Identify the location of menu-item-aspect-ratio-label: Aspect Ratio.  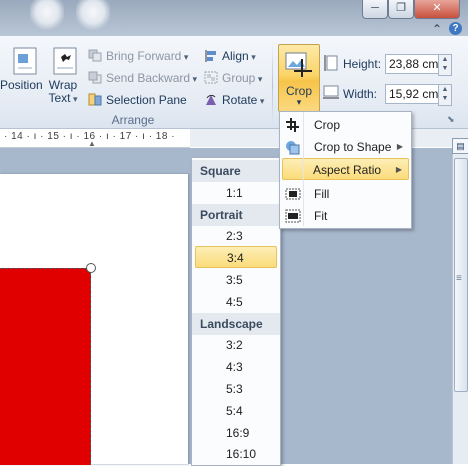
(347, 170).